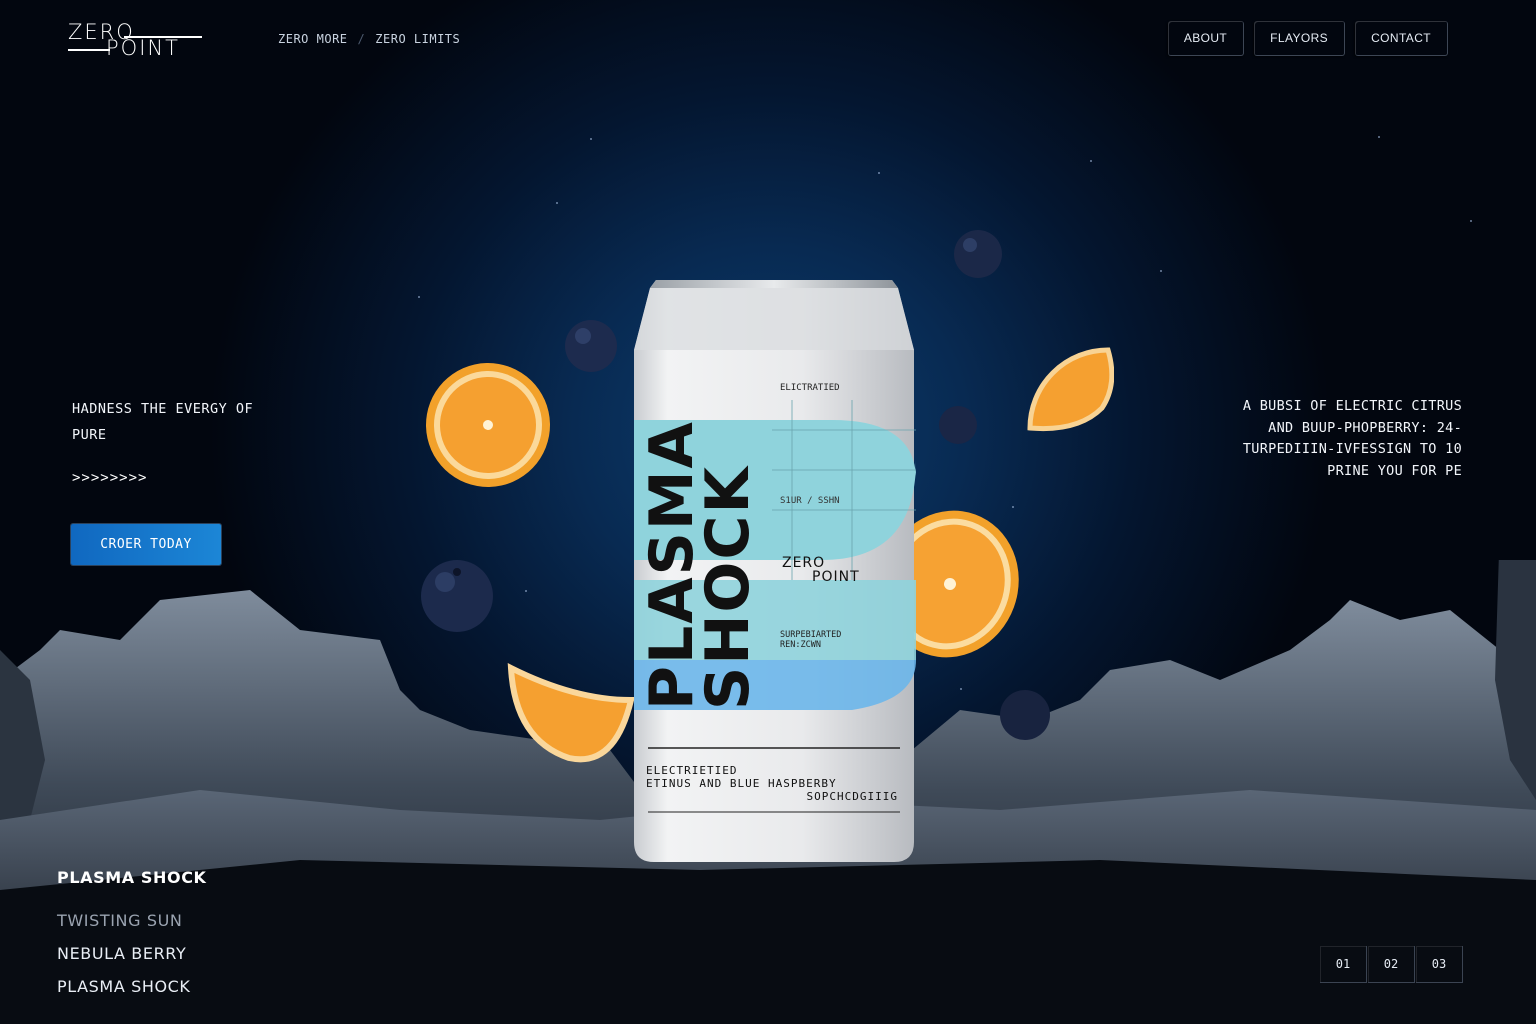 Image resolution: width=1536 pixels, height=1024 pixels. What do you see at coordinates (89, 435) in the screenshot?
I see `hero-intro-line2: PURE` at bounding box center [89, 435].